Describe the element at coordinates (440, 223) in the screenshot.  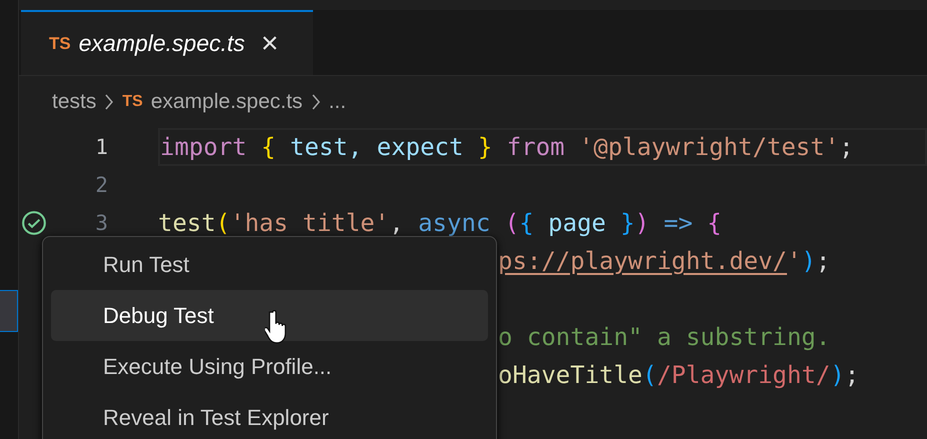
I see `code-line: test('has title', async ({ page }) => {` at that location.